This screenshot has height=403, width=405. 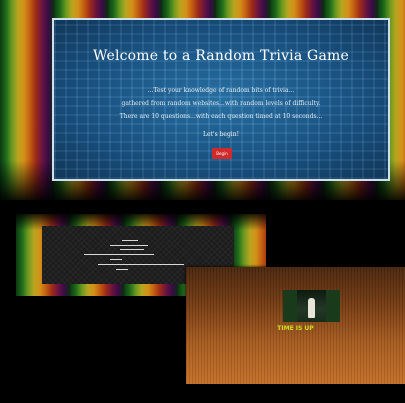 I want to click on welcome-title: Welcome to a Random Trivia Game, so click(x=221, y=56).